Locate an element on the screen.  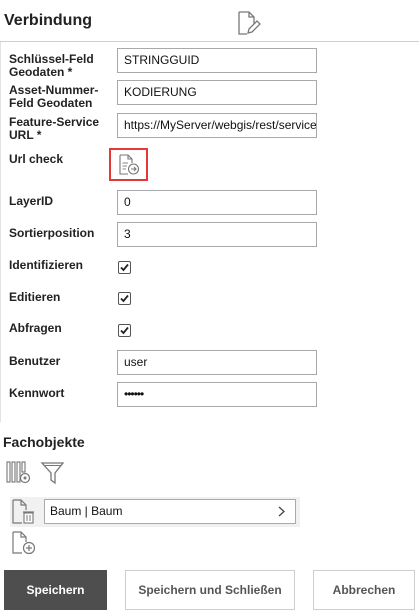
identify-checkbox is located at coordinates (124, 267).